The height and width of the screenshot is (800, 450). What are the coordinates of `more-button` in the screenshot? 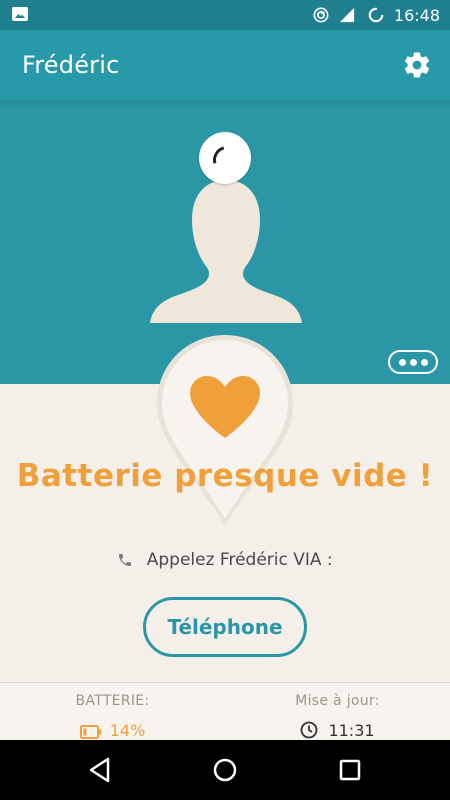 It's located at (413, 362).